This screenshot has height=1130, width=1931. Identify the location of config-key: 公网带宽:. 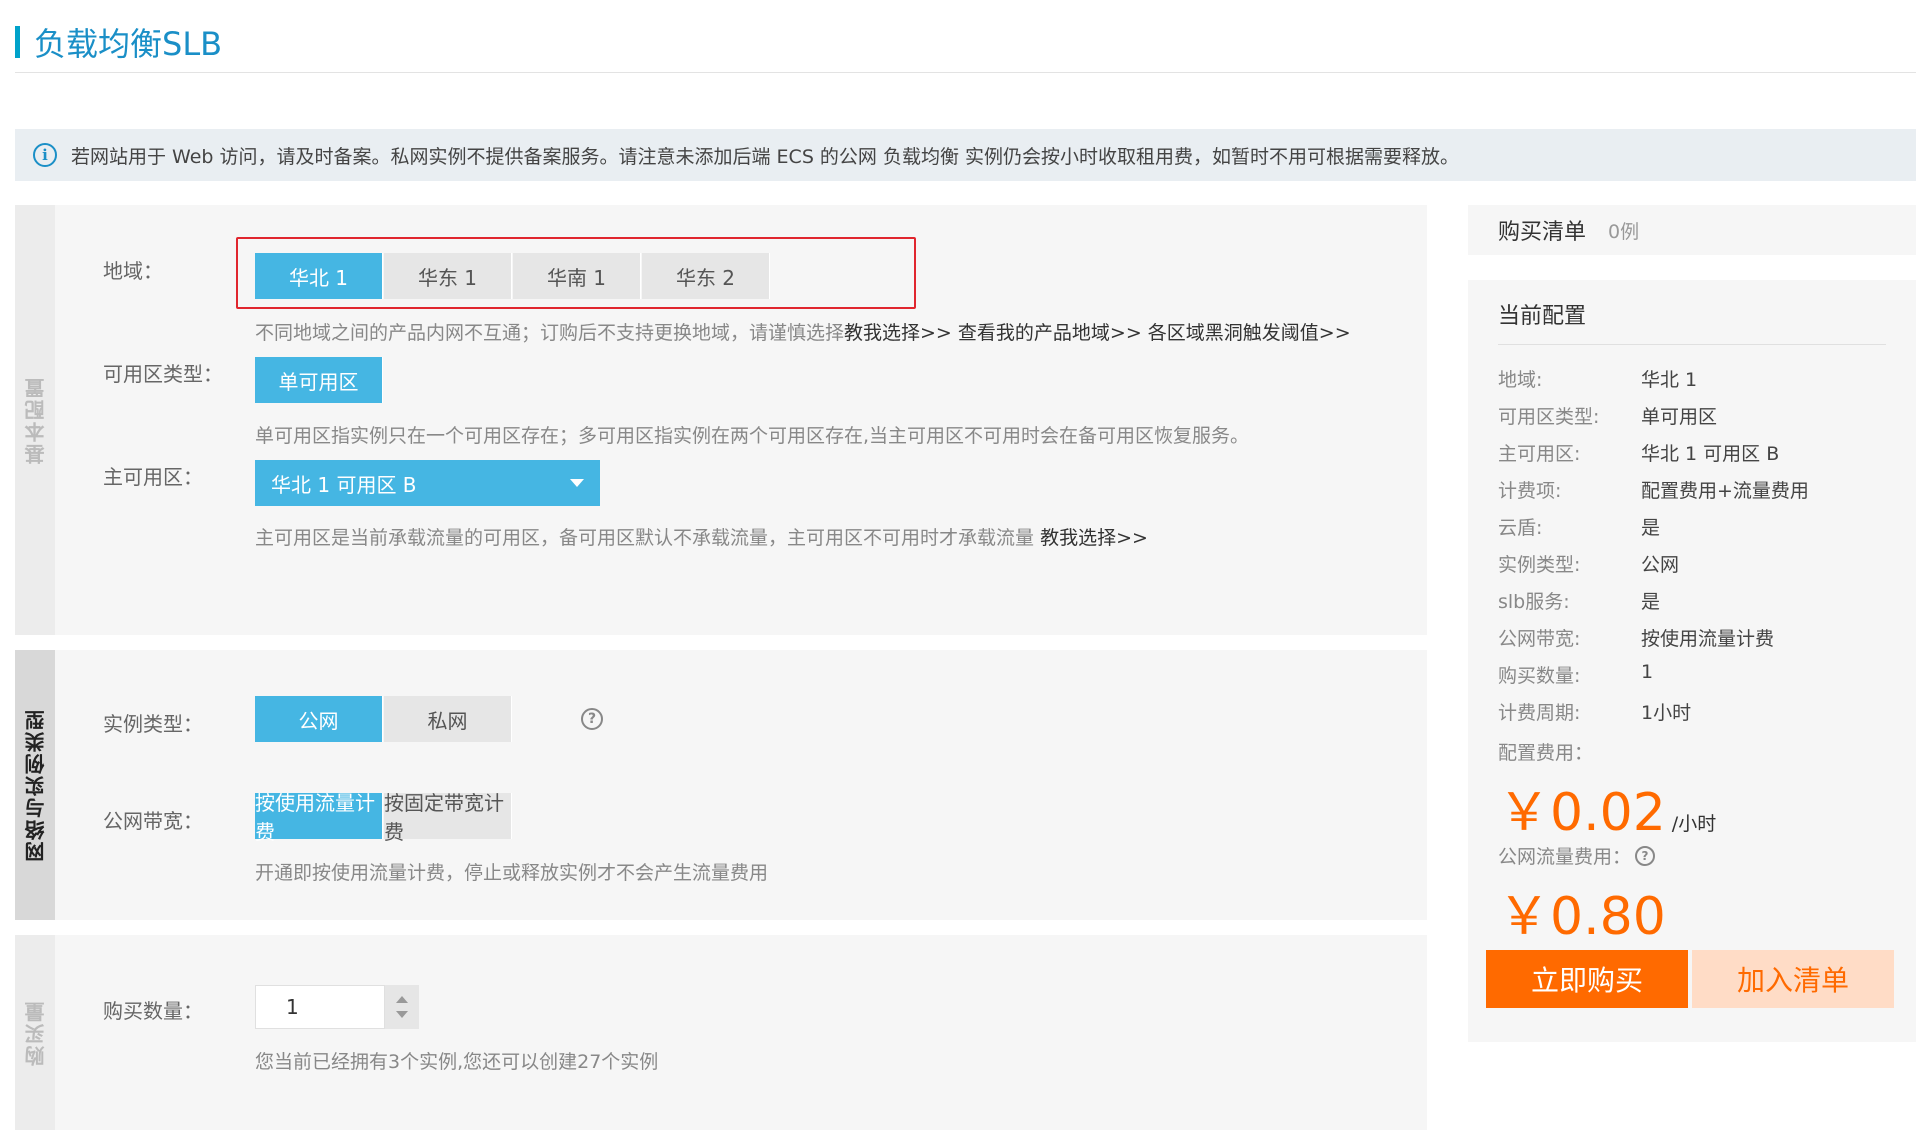
(1539, 639).